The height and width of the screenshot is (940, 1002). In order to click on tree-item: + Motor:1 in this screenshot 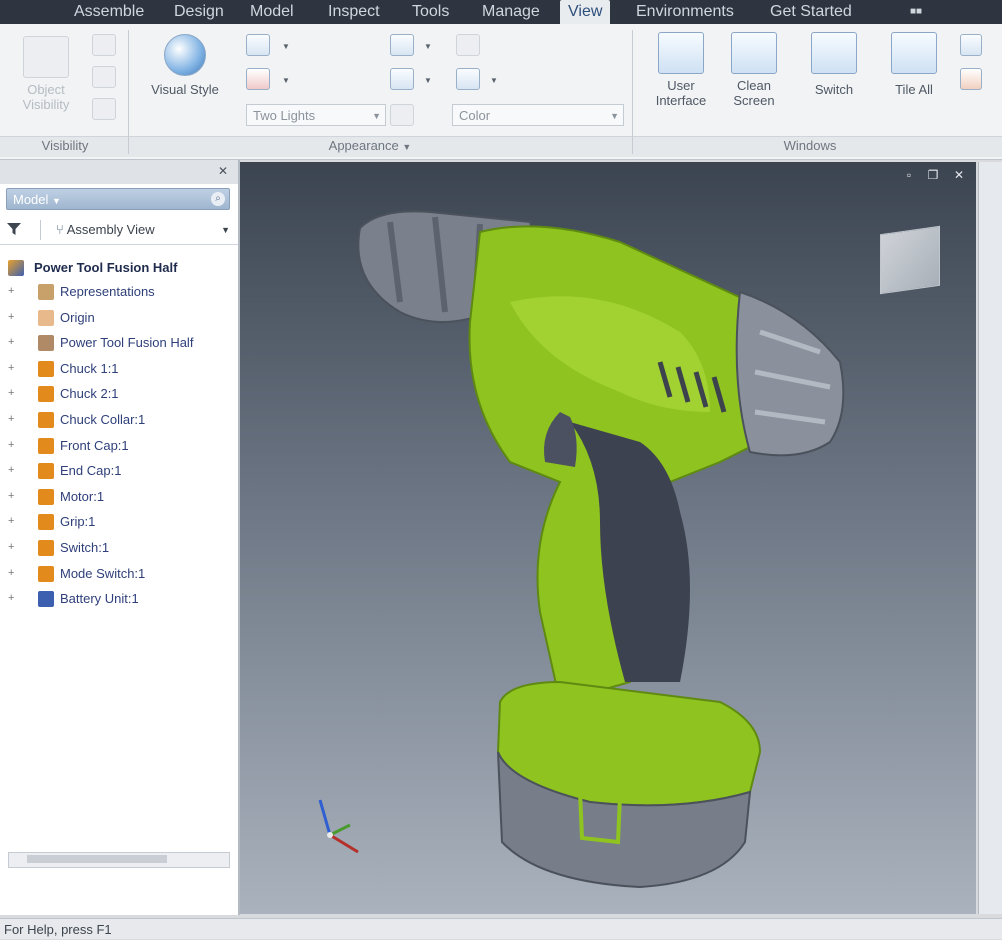, I will do `click(119, 497)`.